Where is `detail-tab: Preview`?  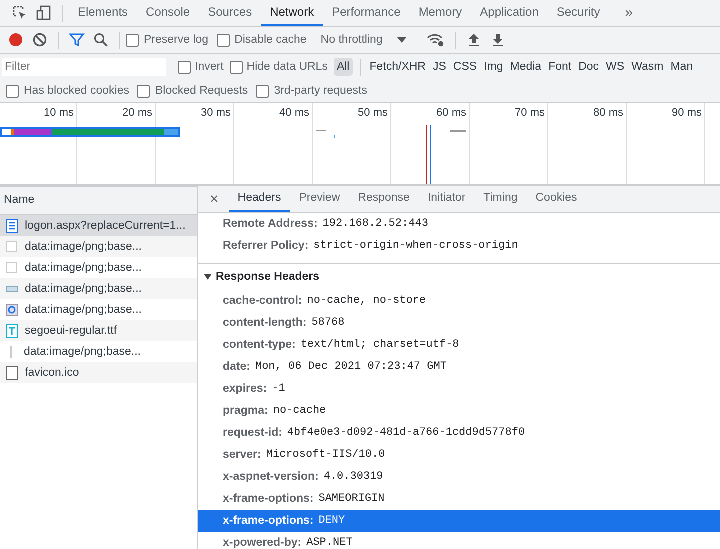 detail-tab: Preview is located at coordinates (320, 199).